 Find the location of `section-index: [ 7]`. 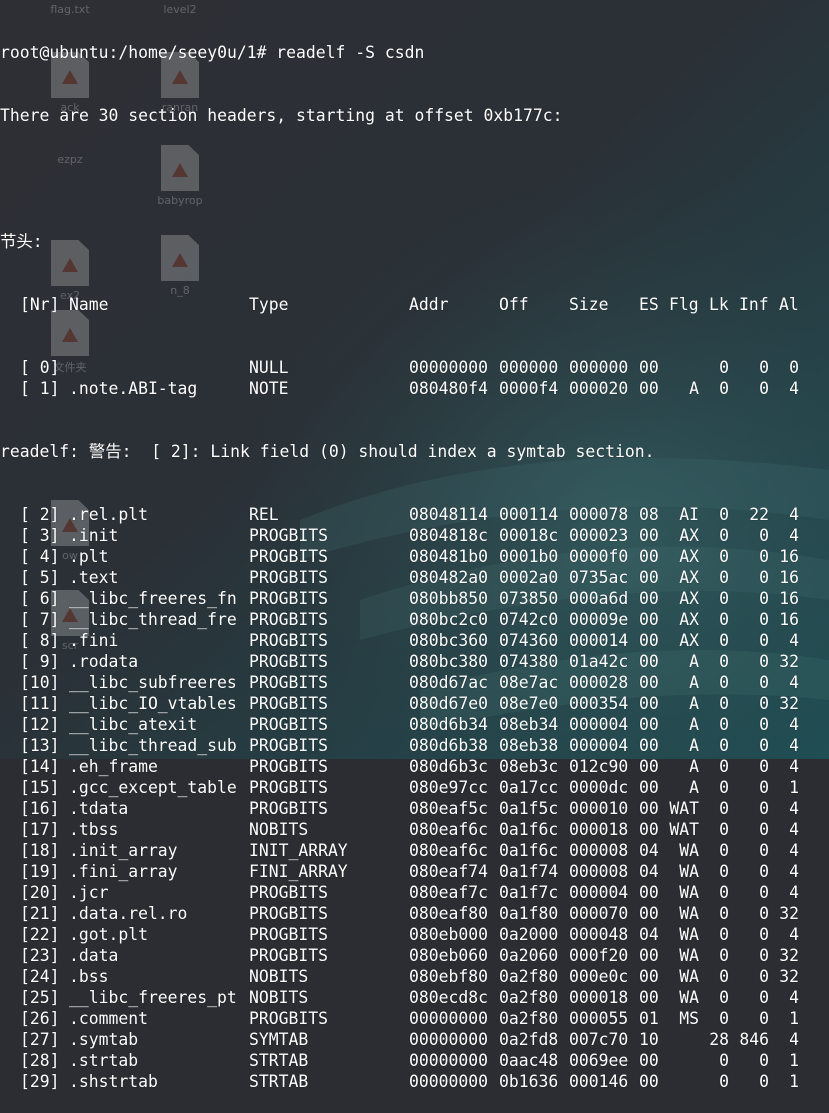

section-index: [ 7] is located at coordinates (40, 619).